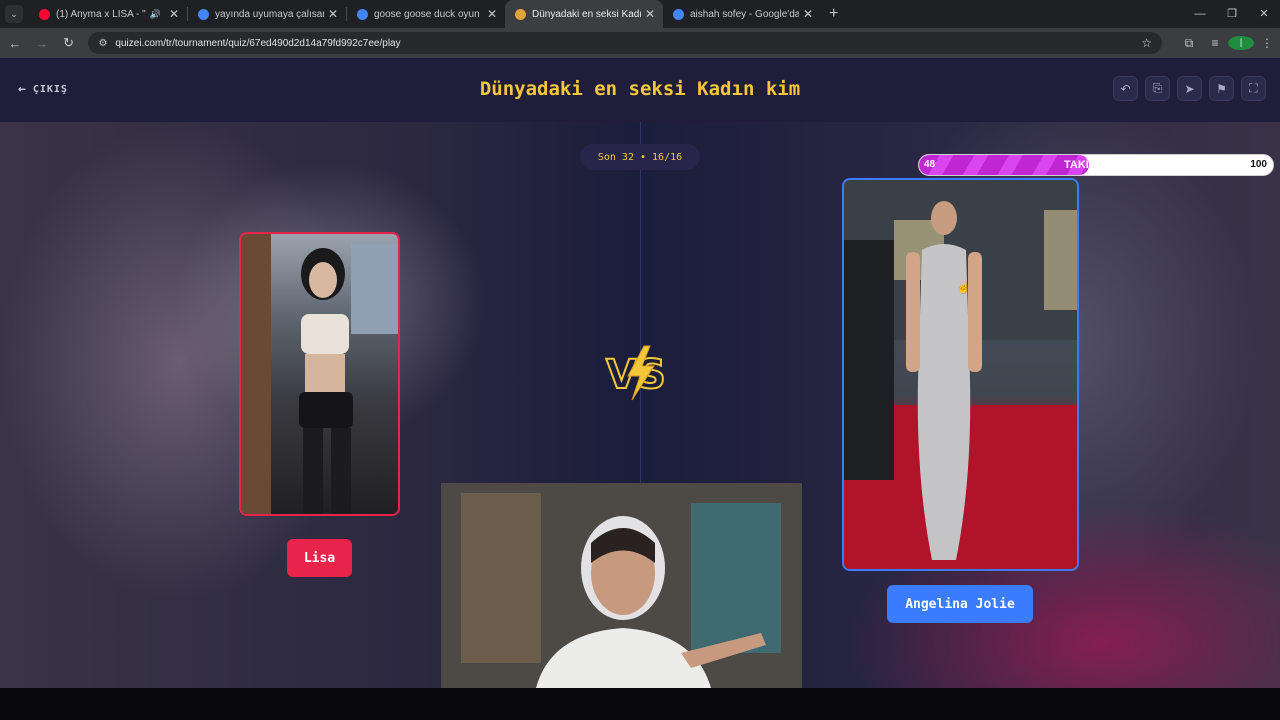  I want to click on window-controls: — ❐ ✕, so click(1232, 14).